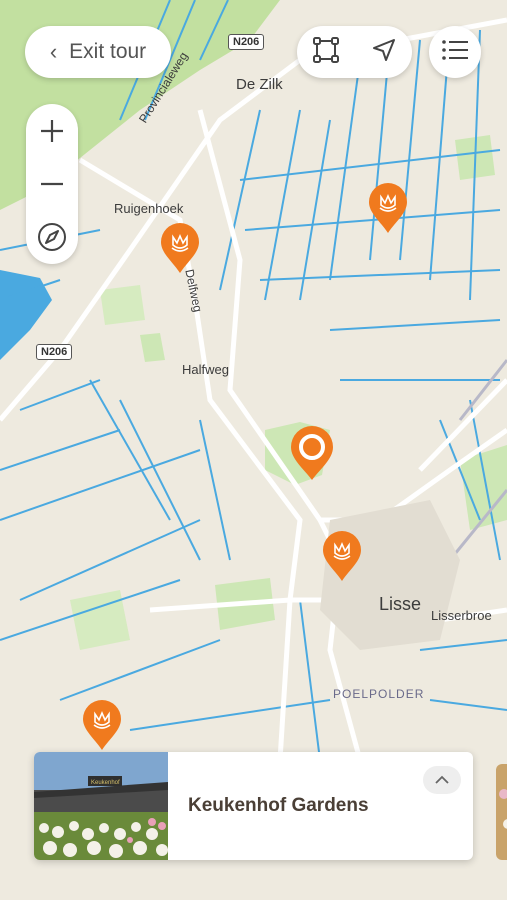 The width and height of the screenshot is (507, 900). I want to click on map-tools-group, so click(354, 52).